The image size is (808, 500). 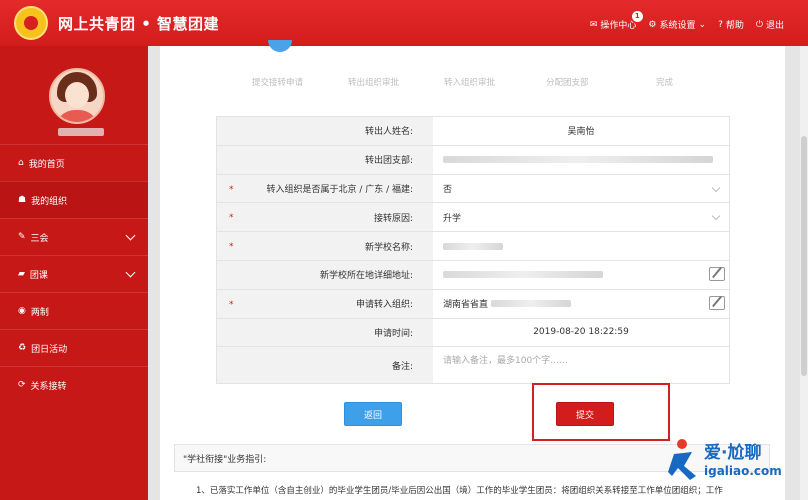 What do you see at coordinates (733, 453) in the screenshot?
I see `watermark-brand: 爱·尬聊` at bounding box center [733, 453].